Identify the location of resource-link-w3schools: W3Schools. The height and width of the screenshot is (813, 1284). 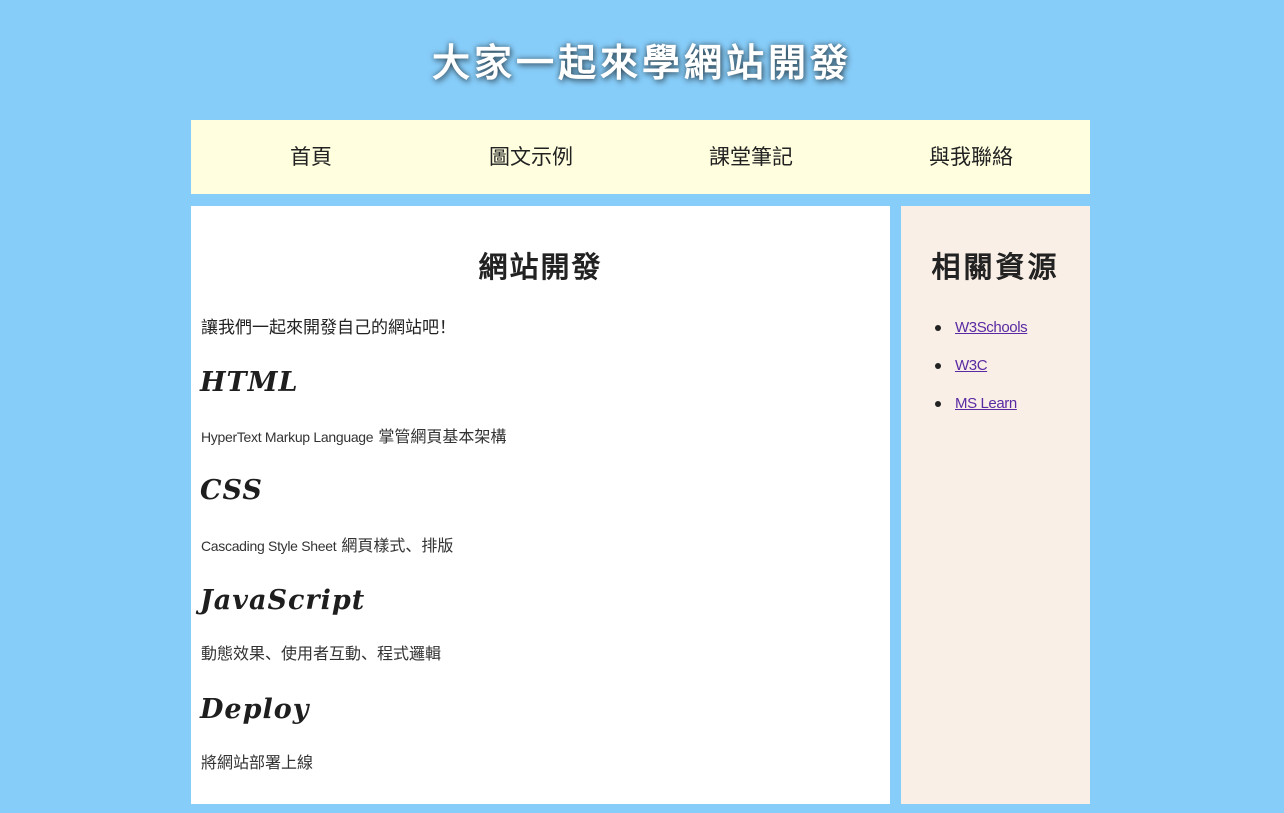
(991, 328).